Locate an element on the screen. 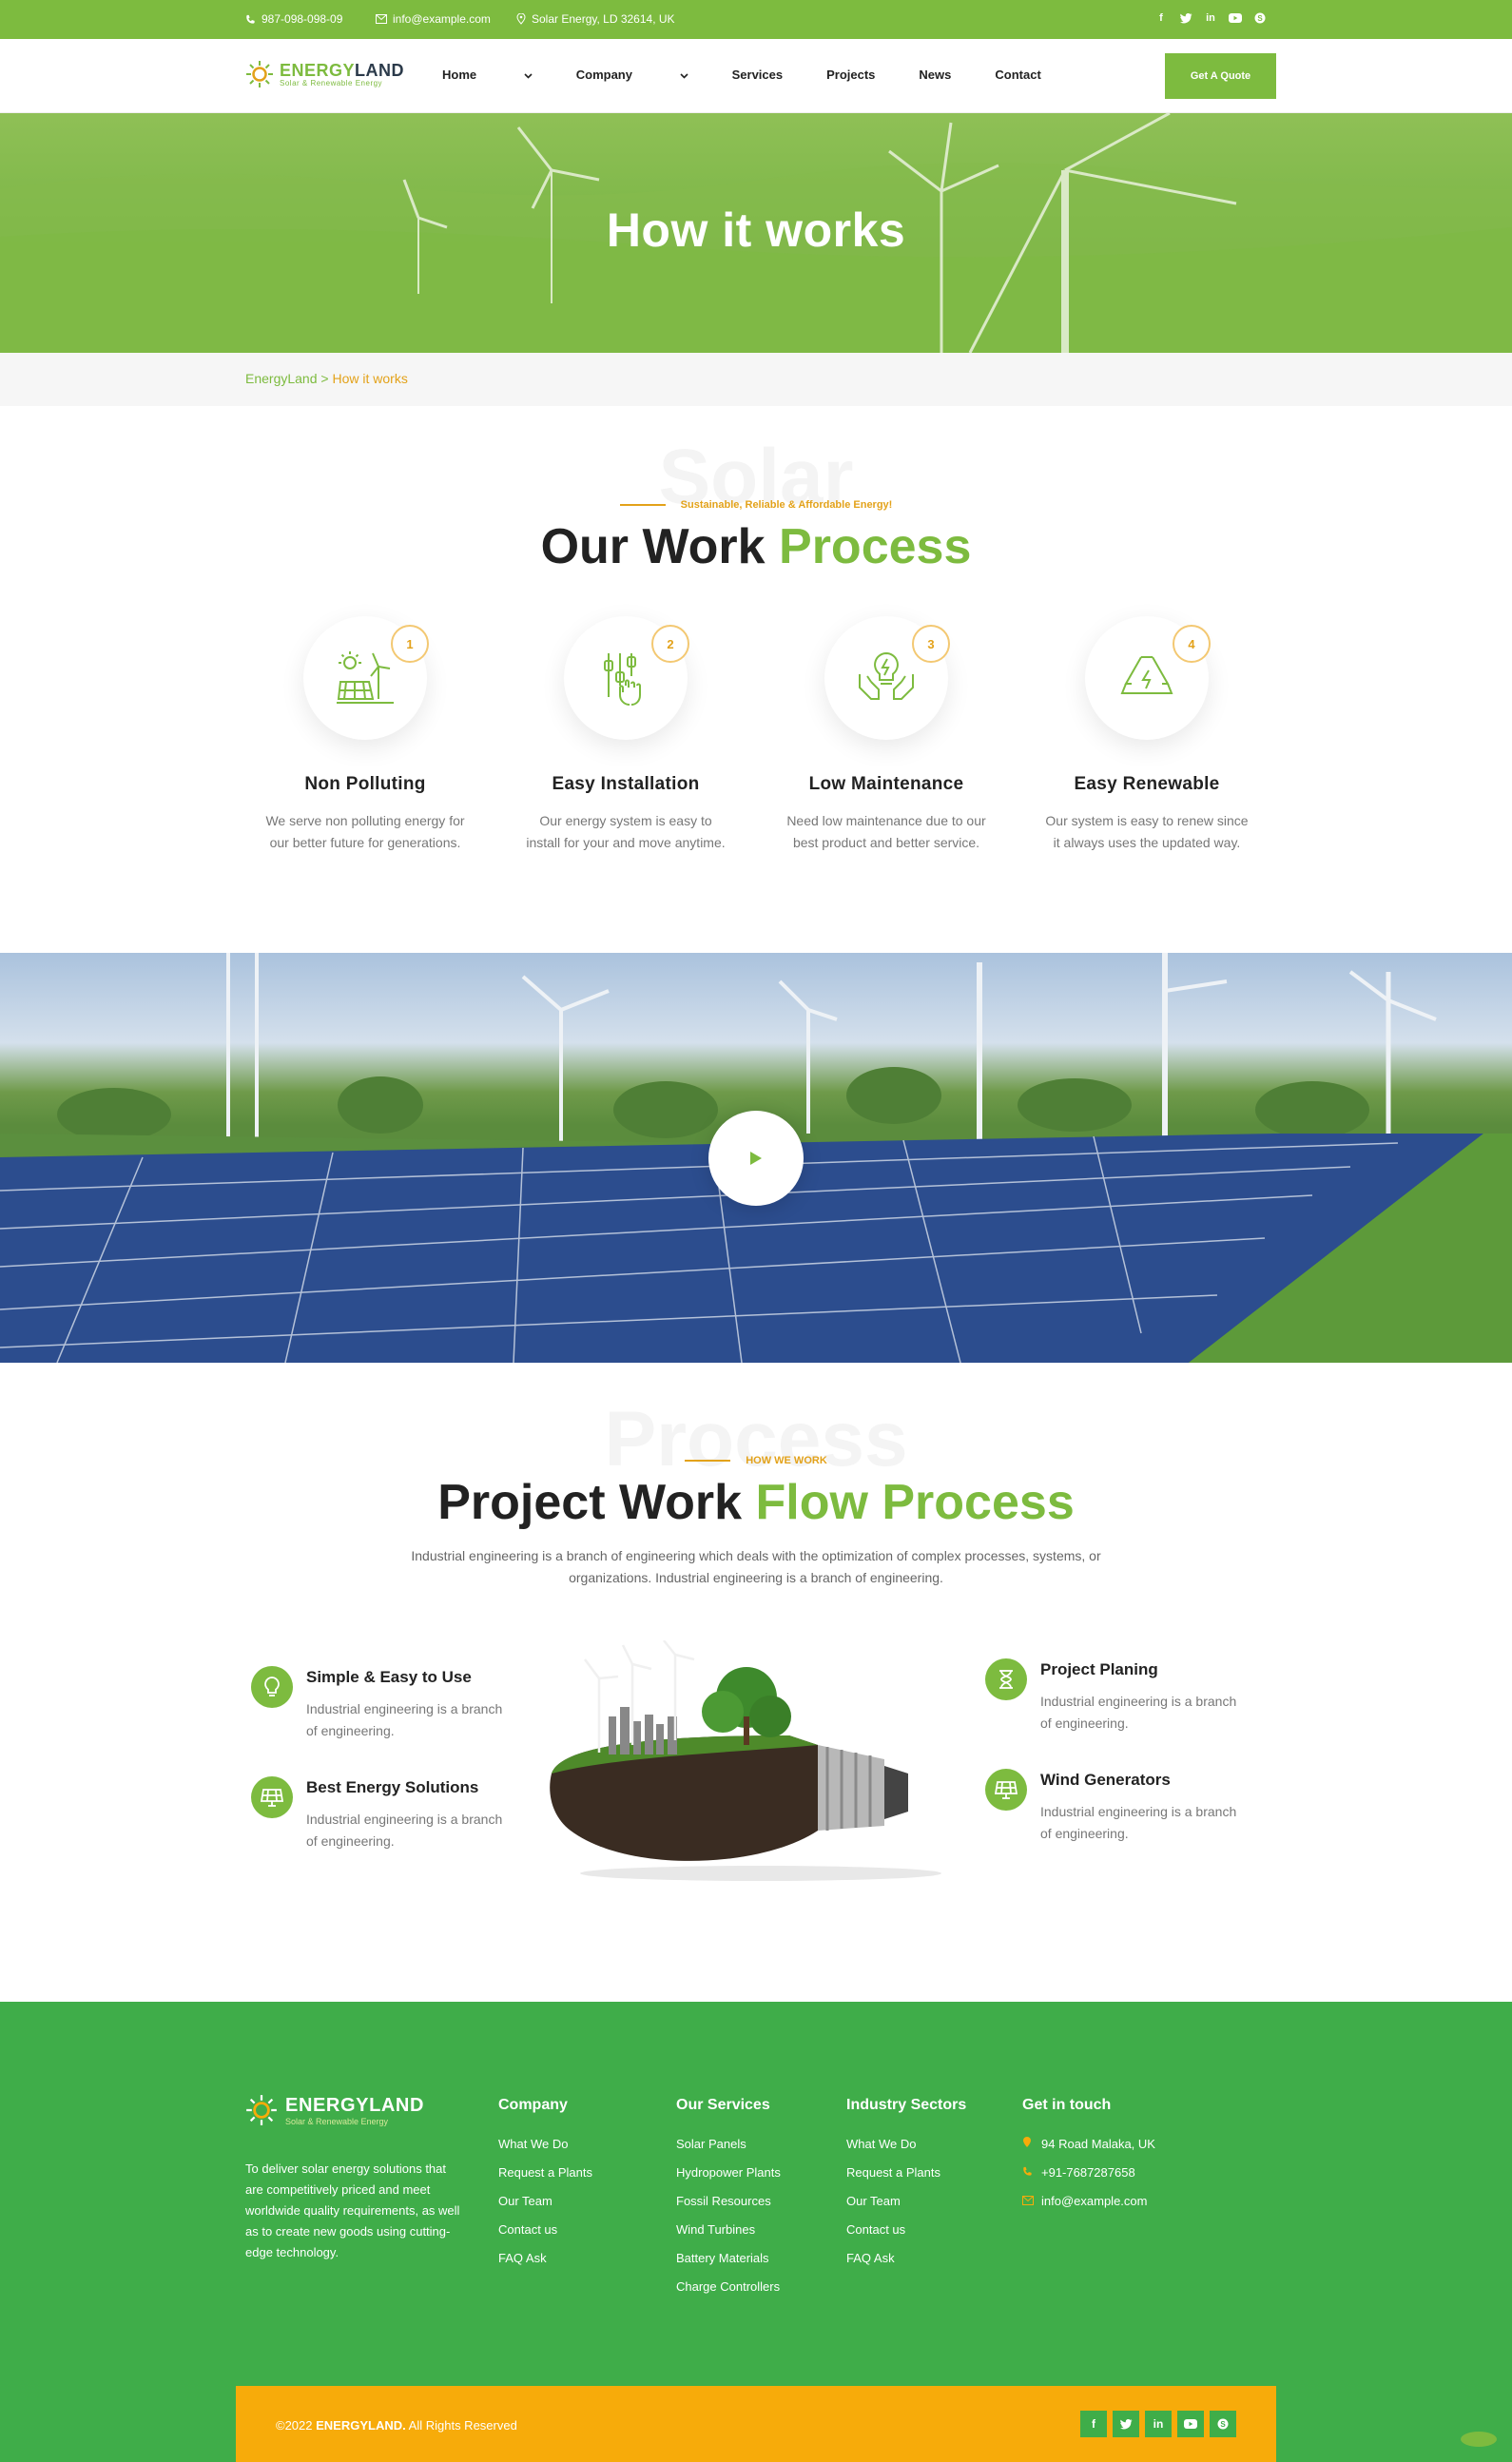 The height and width of the screenshot is (2462, 1512). footer-link: Hydropower Plants is located at coordinates (729, 2179).